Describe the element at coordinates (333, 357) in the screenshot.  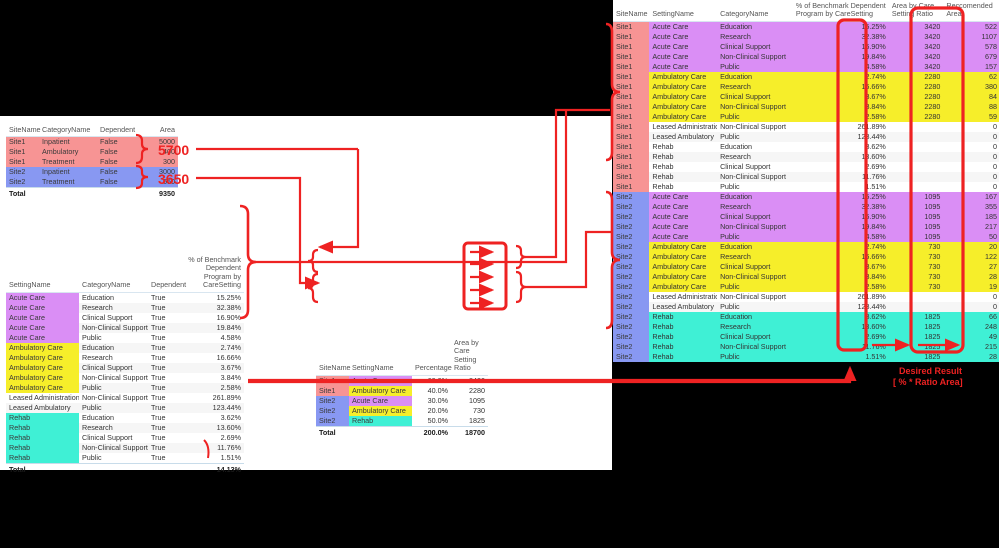
I see `col-sitename: SiteName` at that location.